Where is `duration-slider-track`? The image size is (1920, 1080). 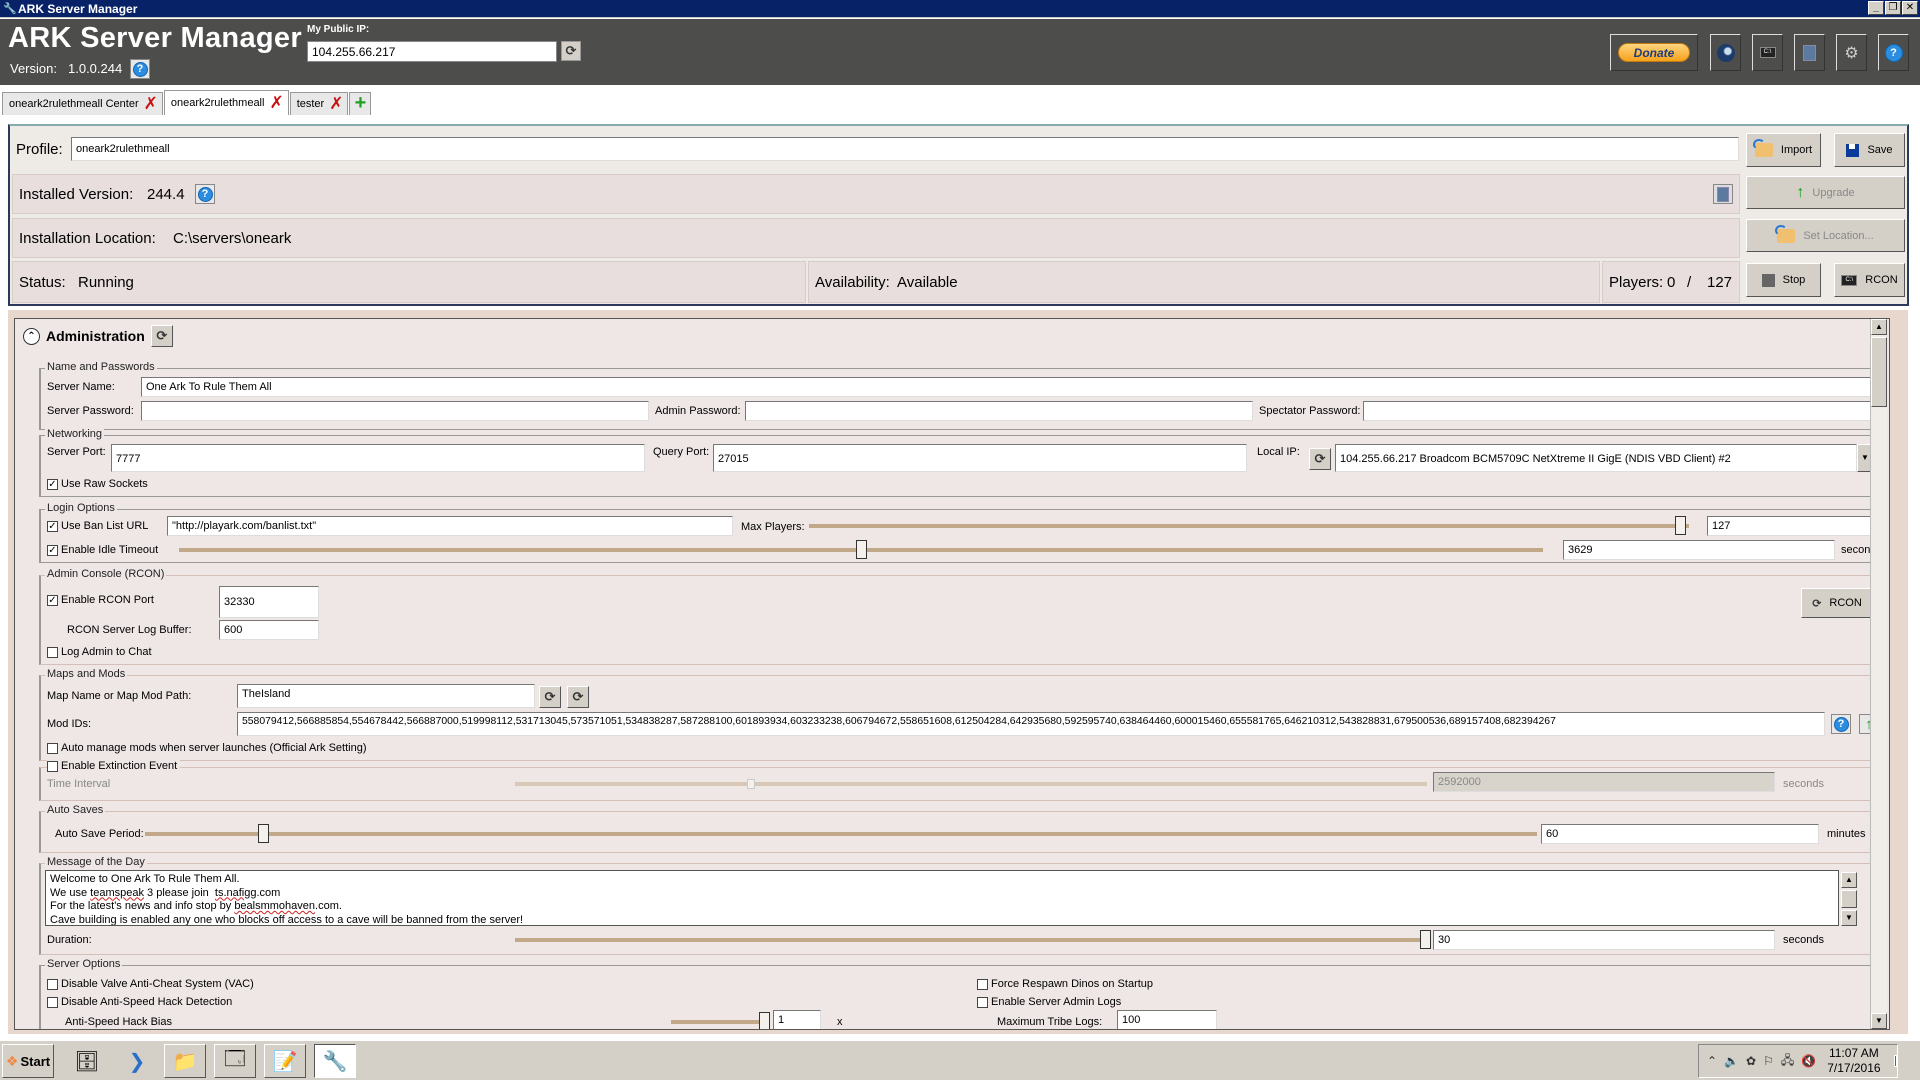
duration-slider-track is located at coordinates (970, 940).